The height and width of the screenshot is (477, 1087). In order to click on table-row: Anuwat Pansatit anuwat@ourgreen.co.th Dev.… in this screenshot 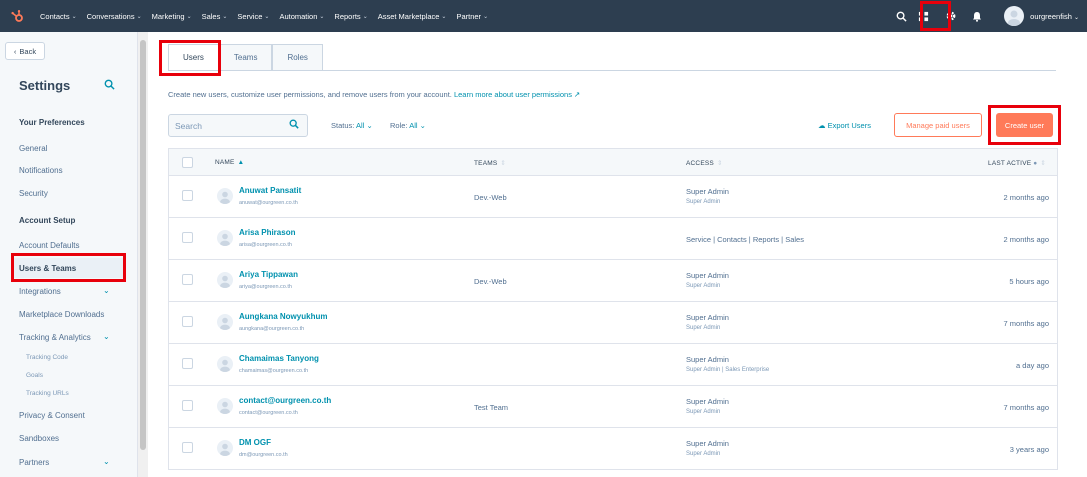, I will do `click(613, 197)`.